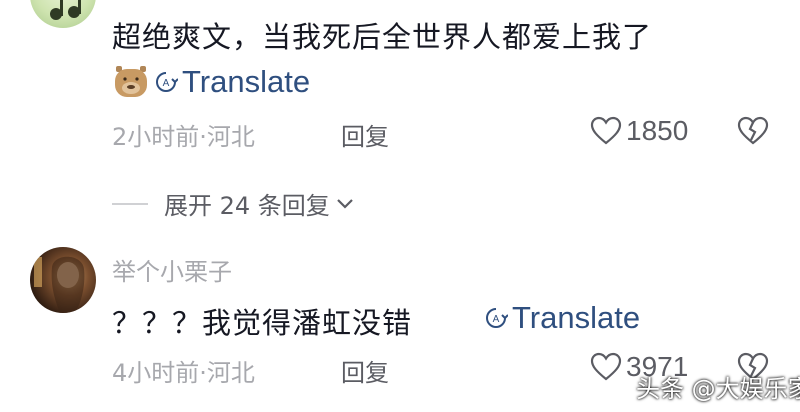 The image size is (800, 412). Describe the element at coordinates (59, 284) in the screenshot. I see `profile-photo` at that location.